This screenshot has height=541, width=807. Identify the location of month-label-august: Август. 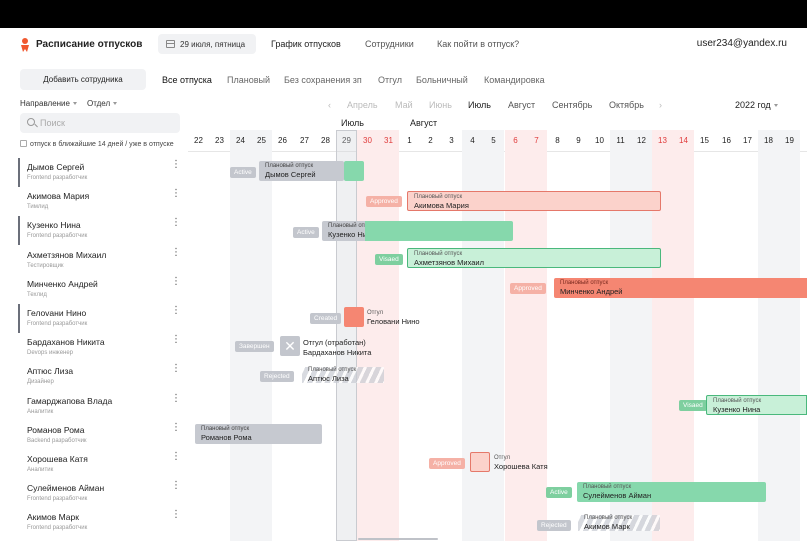
(424, 123).